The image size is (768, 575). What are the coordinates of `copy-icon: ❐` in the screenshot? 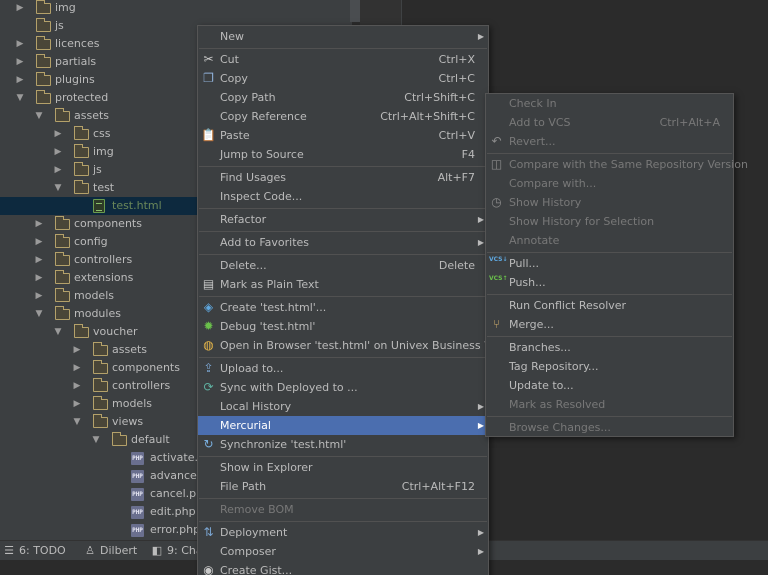 It's located at (208, 78).